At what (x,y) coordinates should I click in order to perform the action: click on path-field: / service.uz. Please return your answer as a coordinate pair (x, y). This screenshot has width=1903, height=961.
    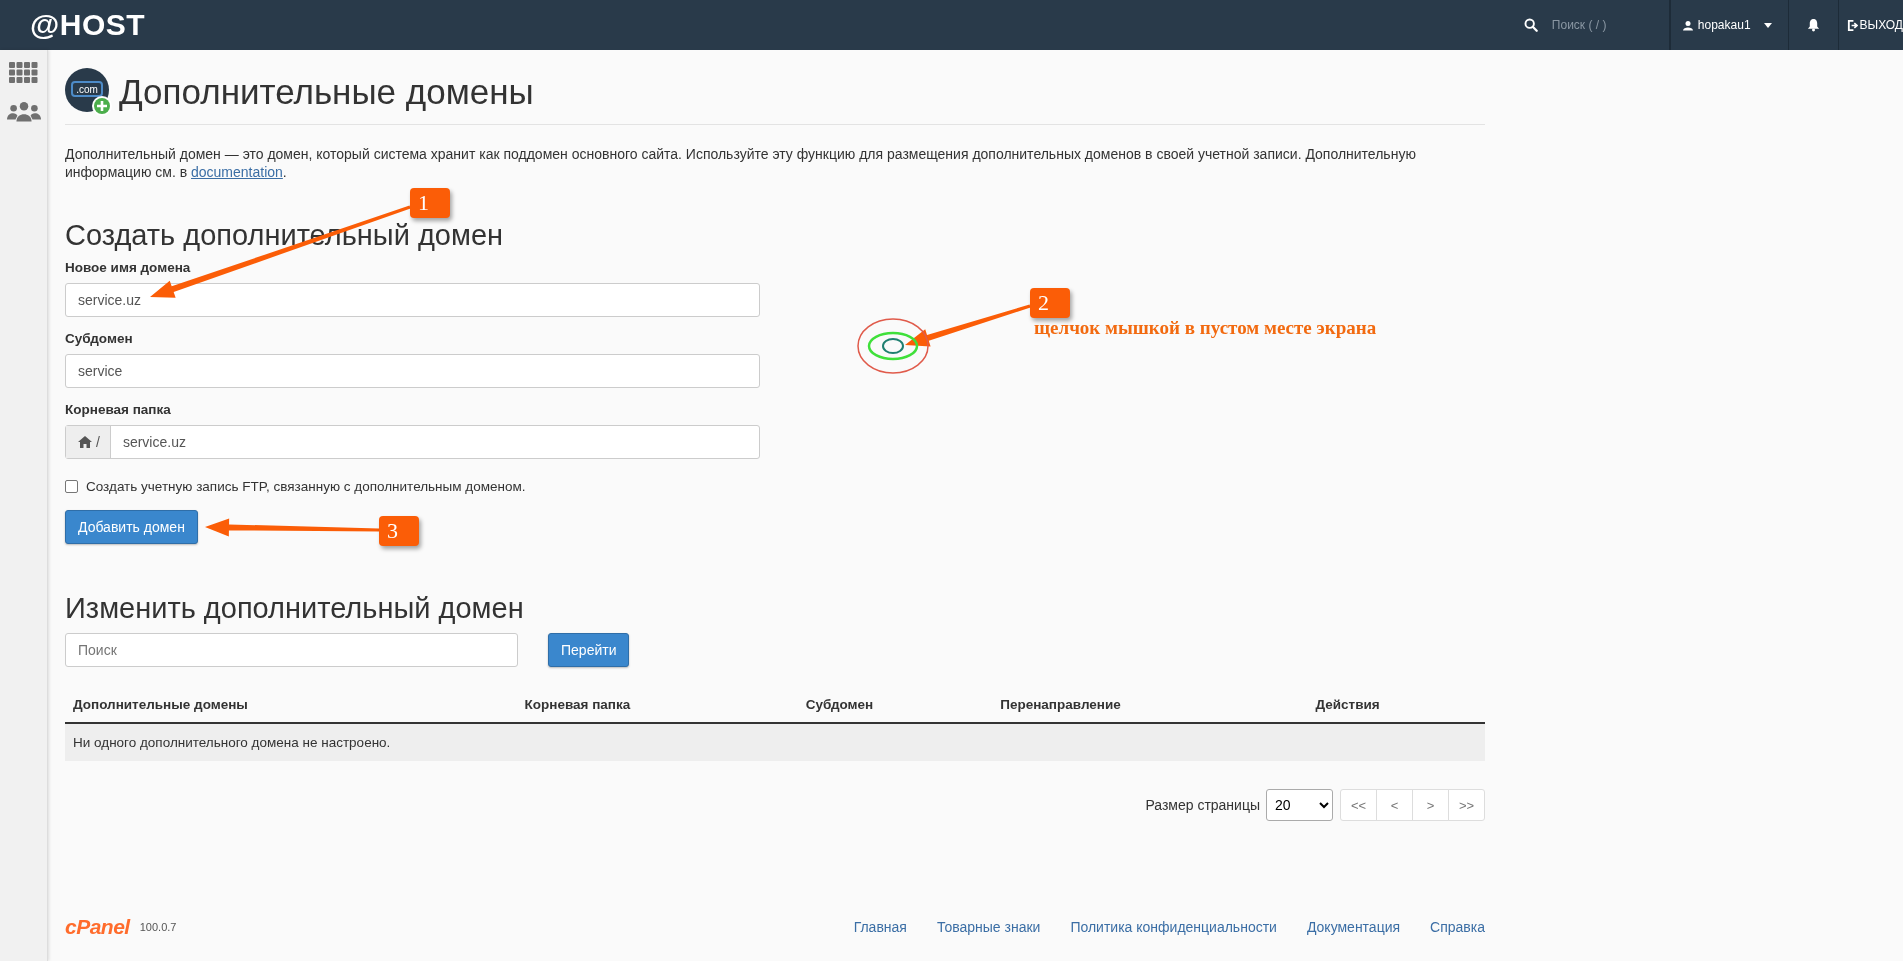
    Looking at the image, I should click on (412, 442).